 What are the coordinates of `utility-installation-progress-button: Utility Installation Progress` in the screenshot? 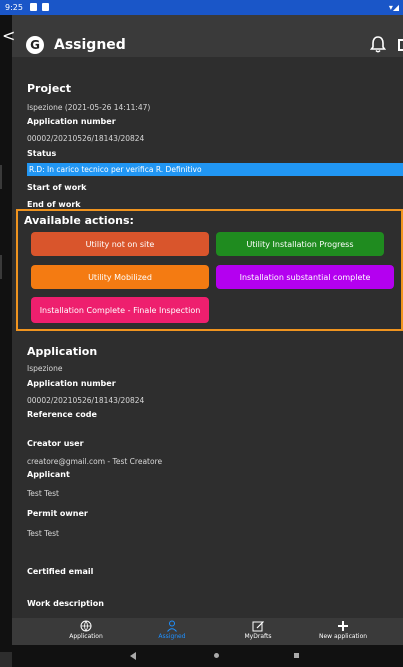 It's located at (300, 244).